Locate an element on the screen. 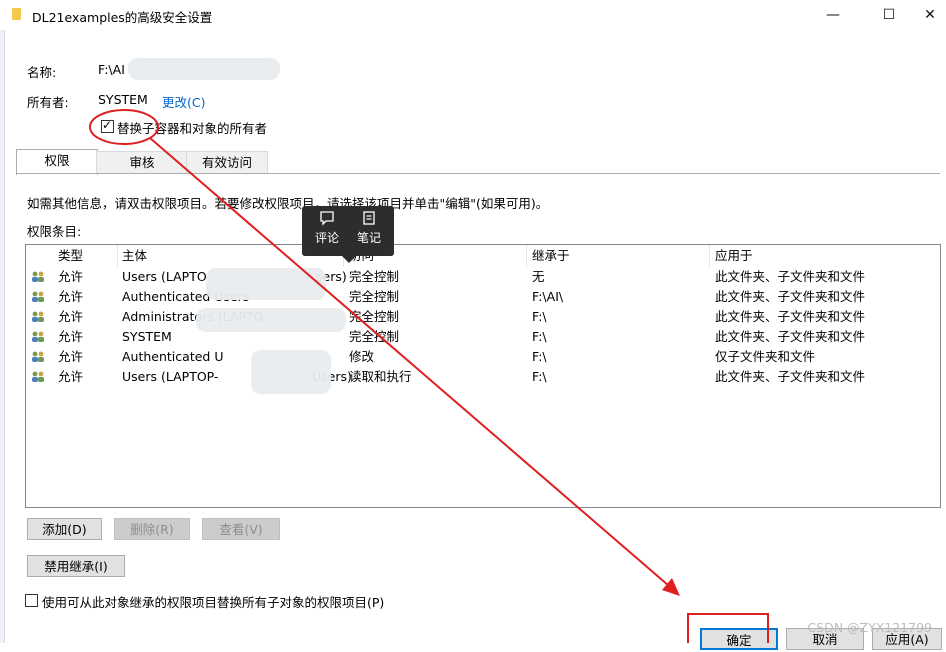 This screenshot has width=946, height=652. window-title: DL21examples的高级安全设置 is located at coordinates (122, 17).